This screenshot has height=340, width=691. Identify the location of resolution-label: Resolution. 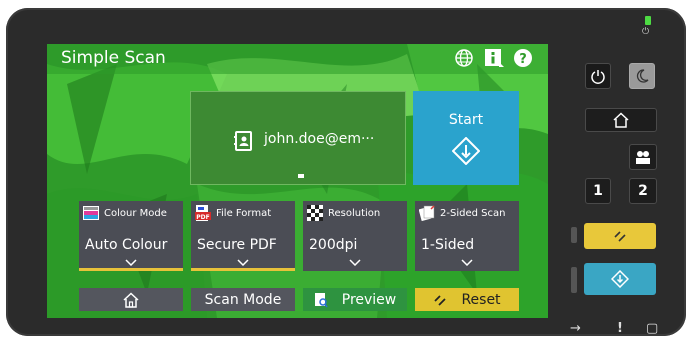
(354, 213).